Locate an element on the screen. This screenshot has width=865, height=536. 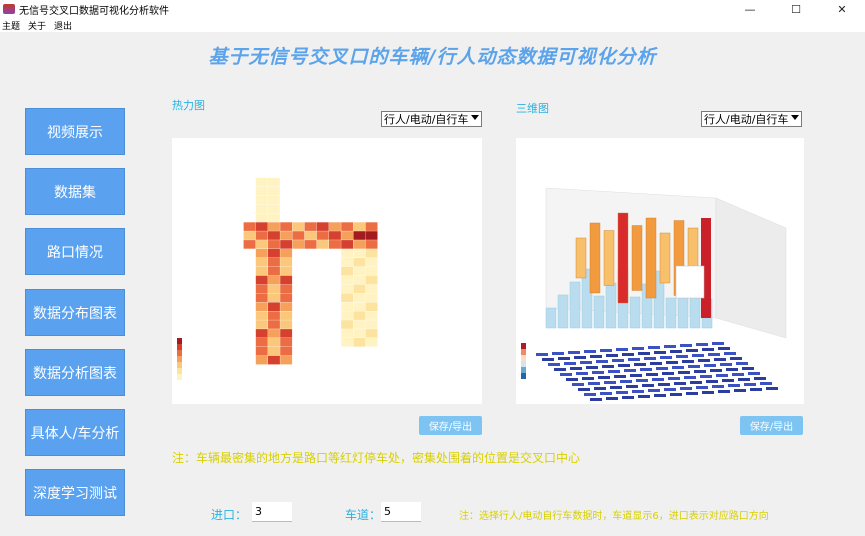
minimize-button: — is located at coordinates (750, 9).